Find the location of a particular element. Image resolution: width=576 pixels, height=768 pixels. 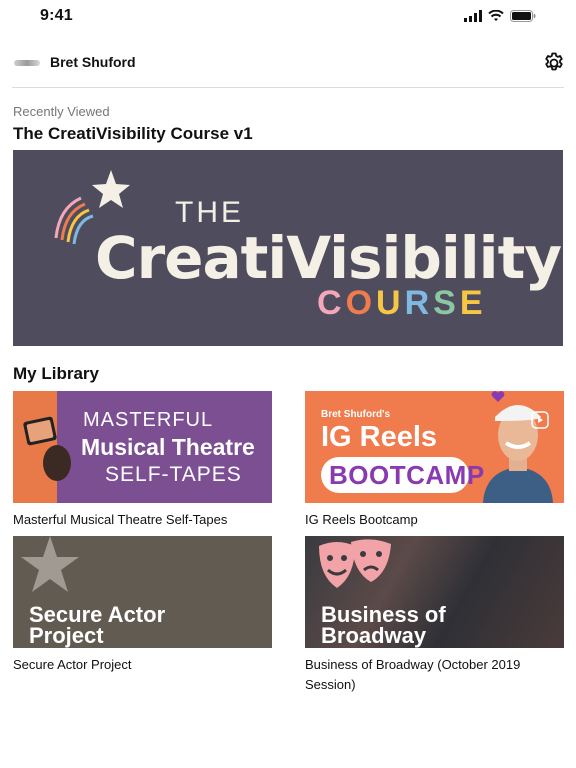

reels-icon is located at coordinates (540, 420).